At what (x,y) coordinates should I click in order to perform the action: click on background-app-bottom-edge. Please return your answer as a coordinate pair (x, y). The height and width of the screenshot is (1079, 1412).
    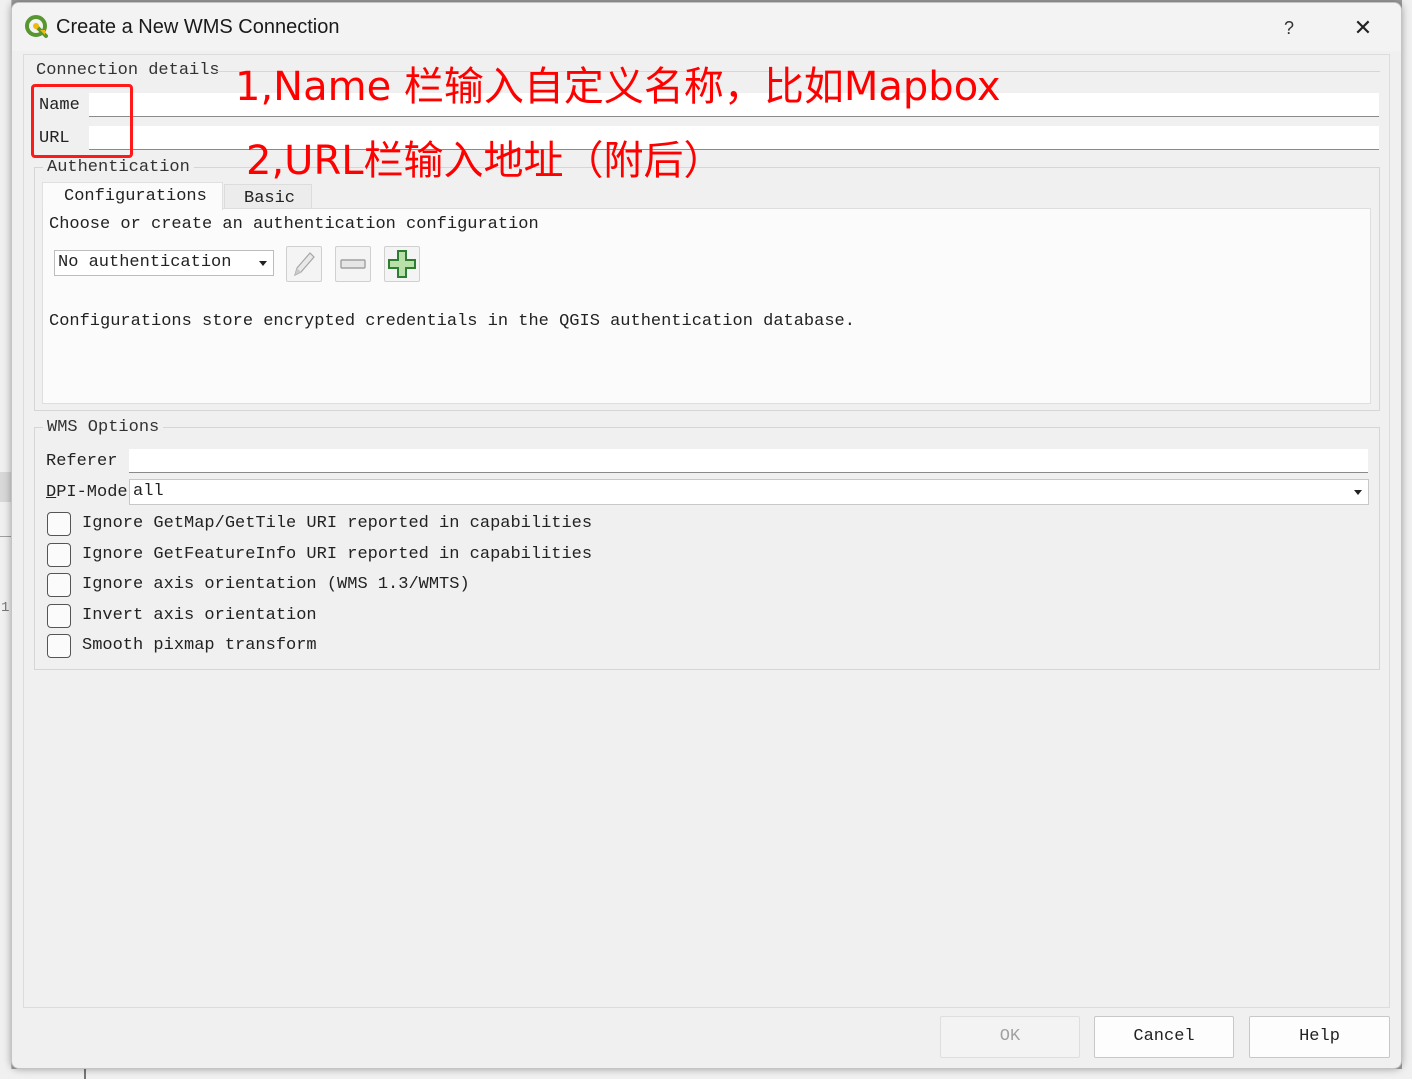
    Looking at the image, I should click on (706, 1074).